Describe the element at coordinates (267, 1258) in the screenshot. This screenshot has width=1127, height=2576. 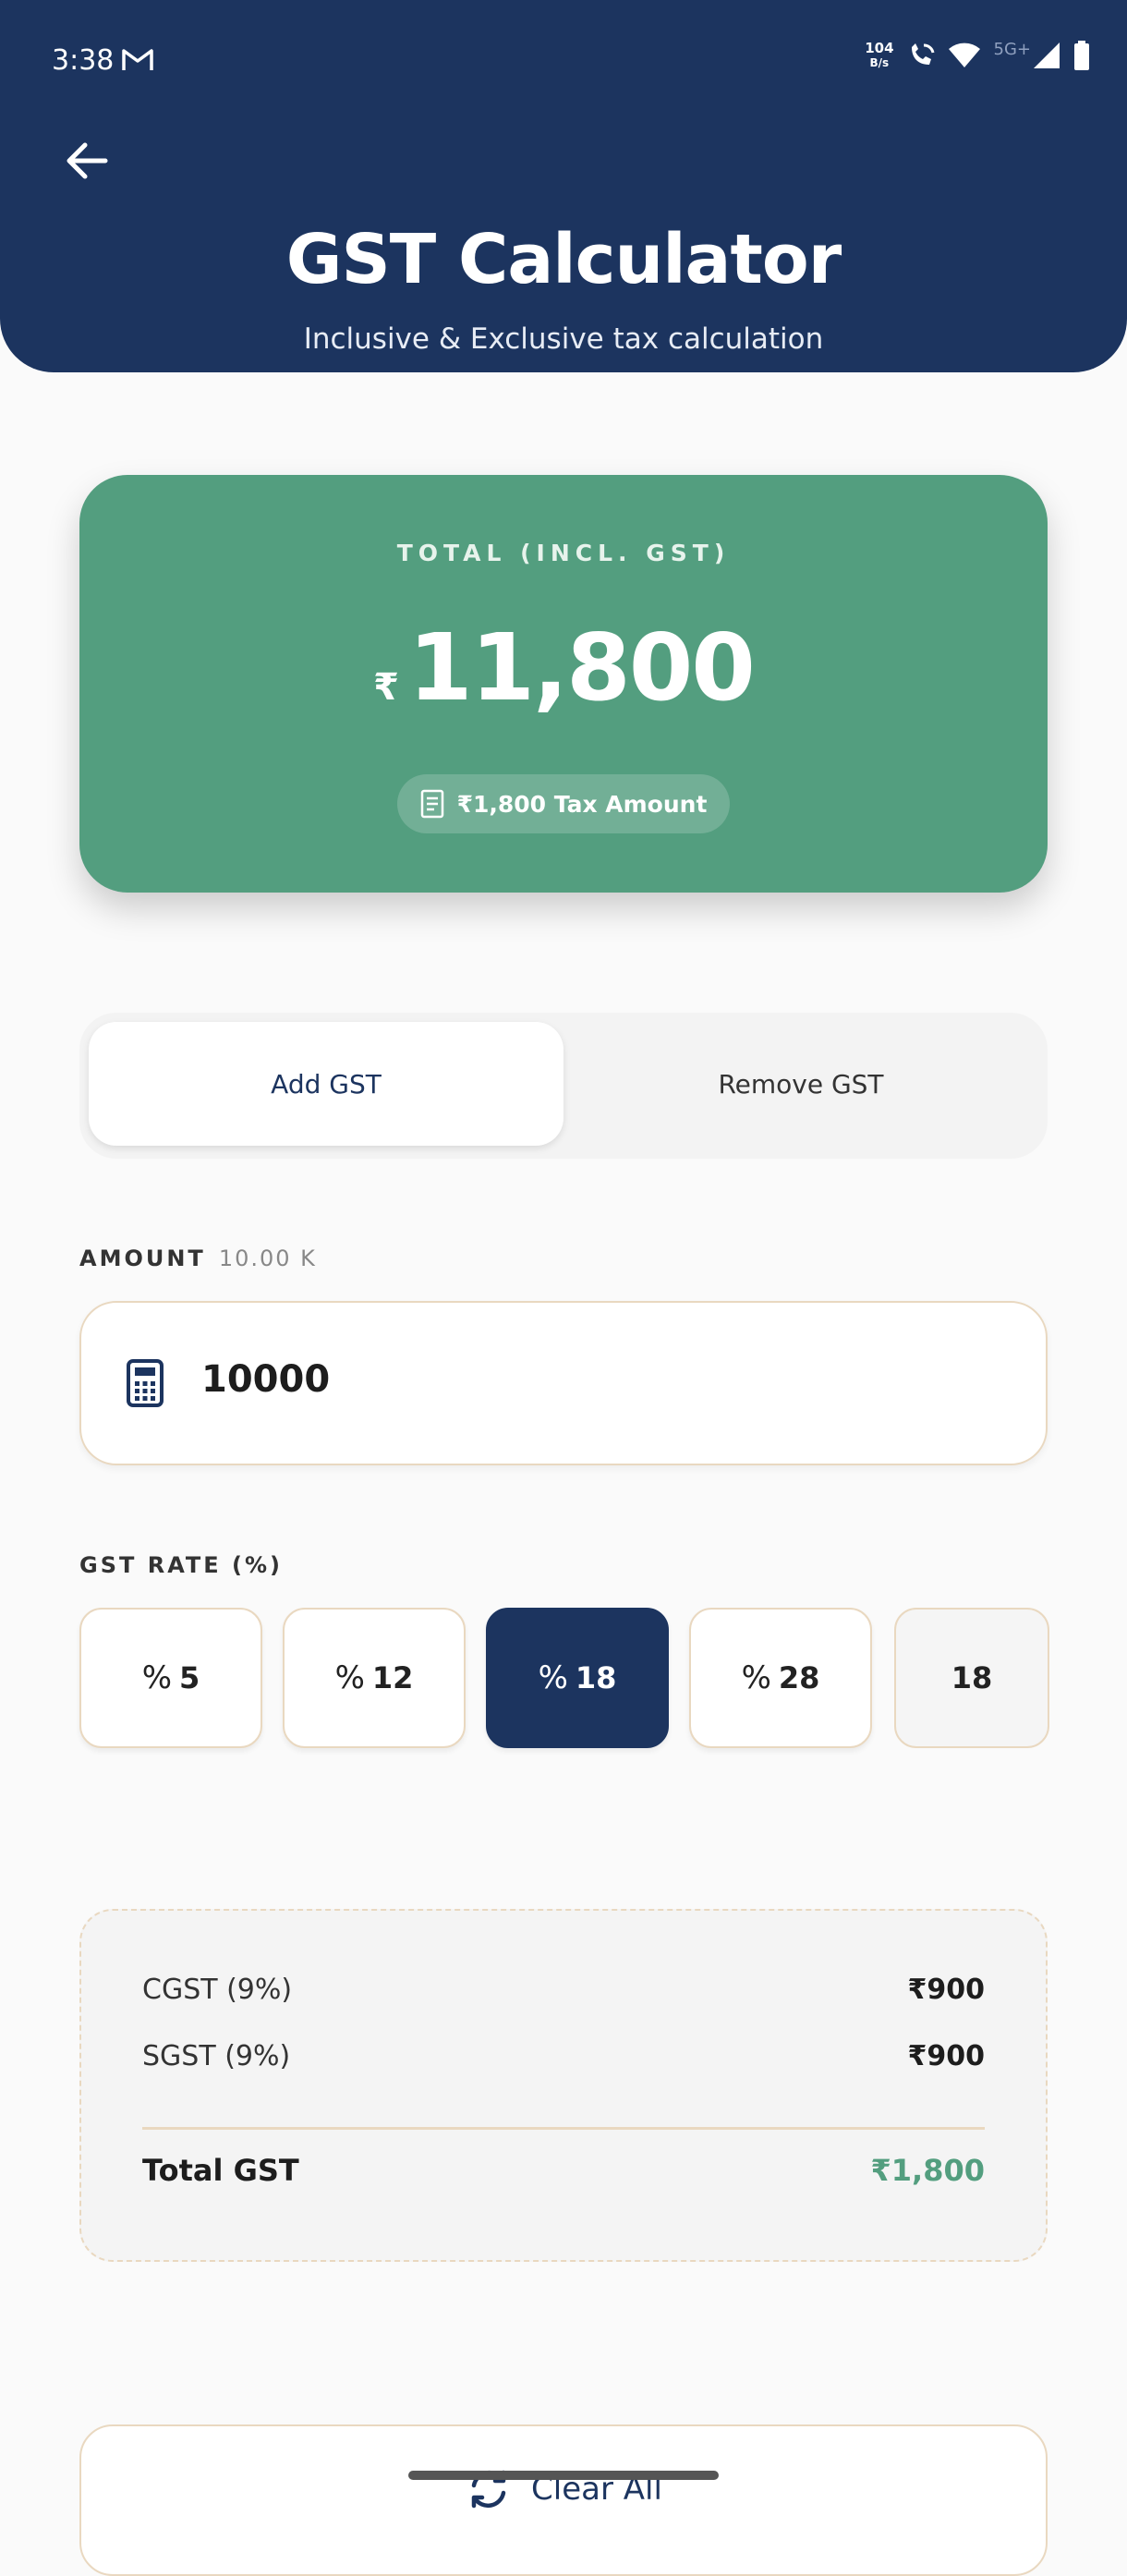
I see `amount-hint: 10.00 K` at that location.